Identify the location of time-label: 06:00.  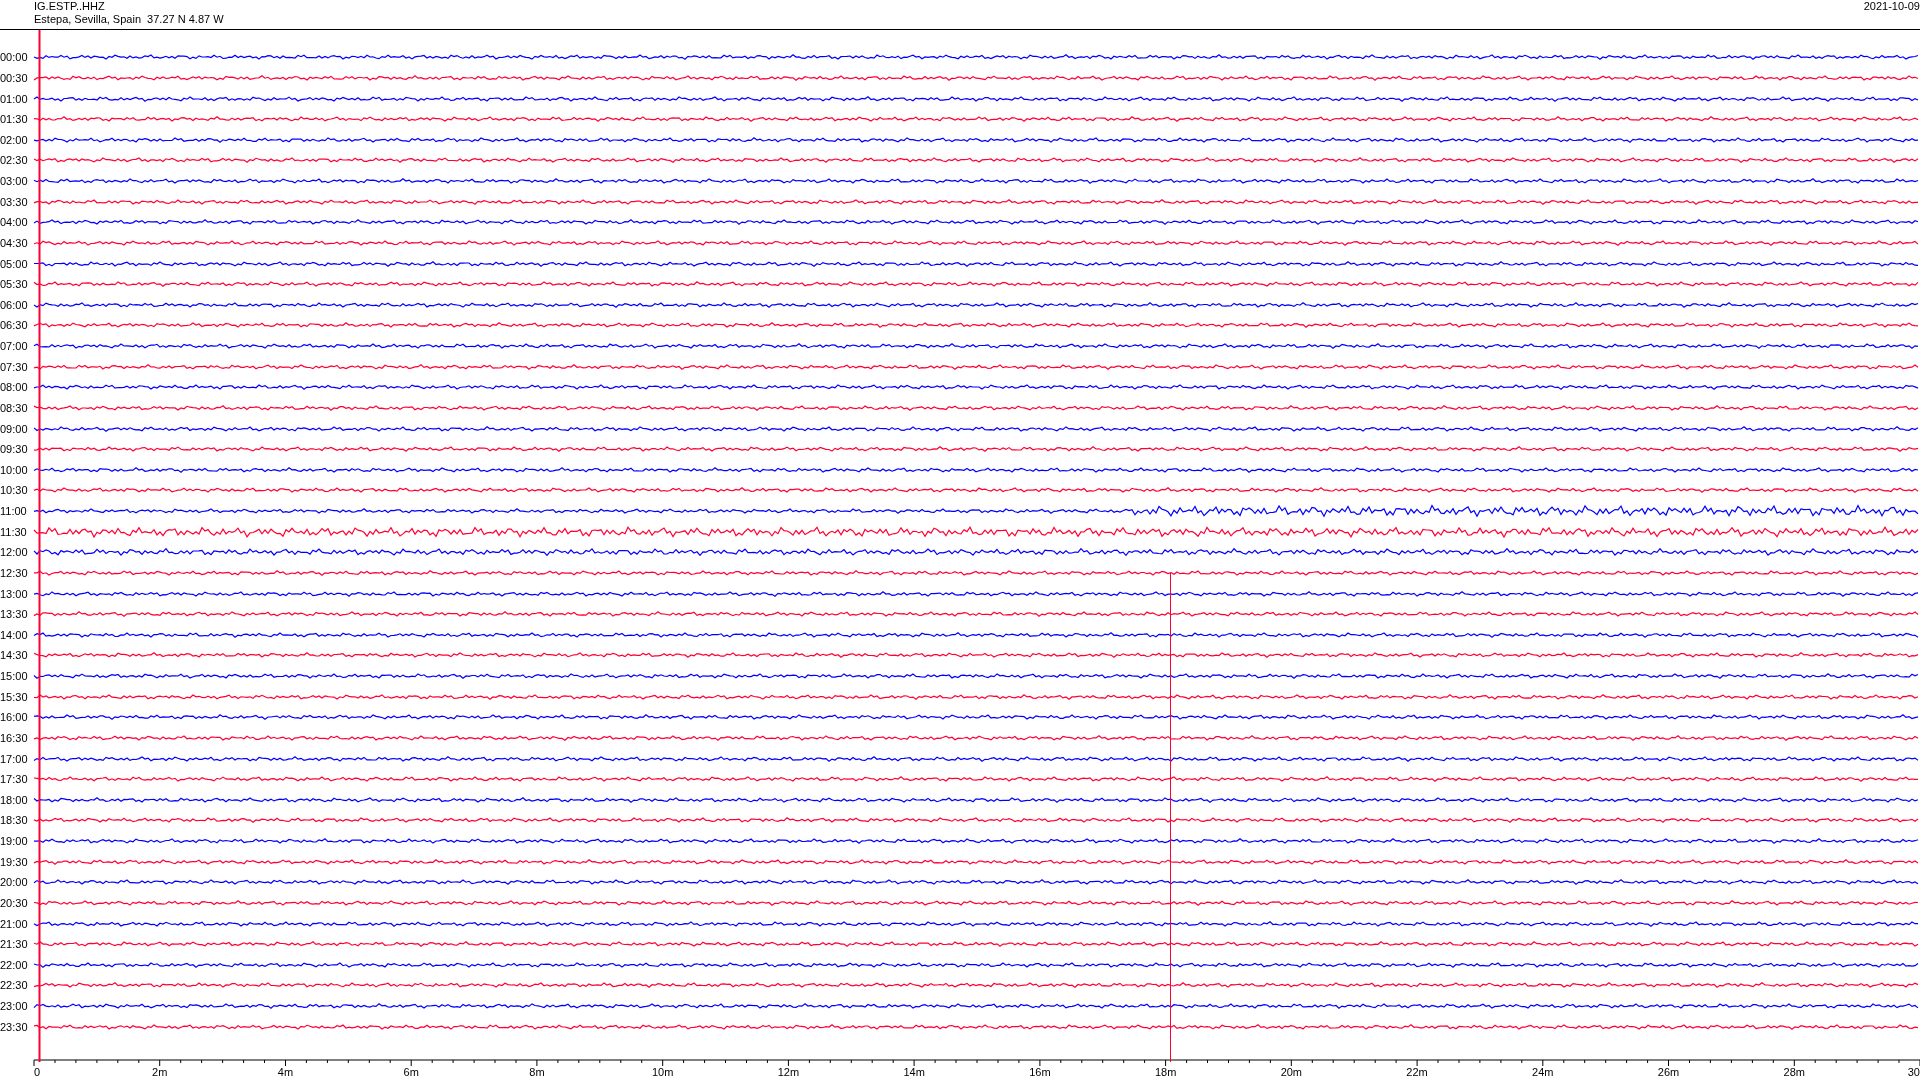
(14, 304).